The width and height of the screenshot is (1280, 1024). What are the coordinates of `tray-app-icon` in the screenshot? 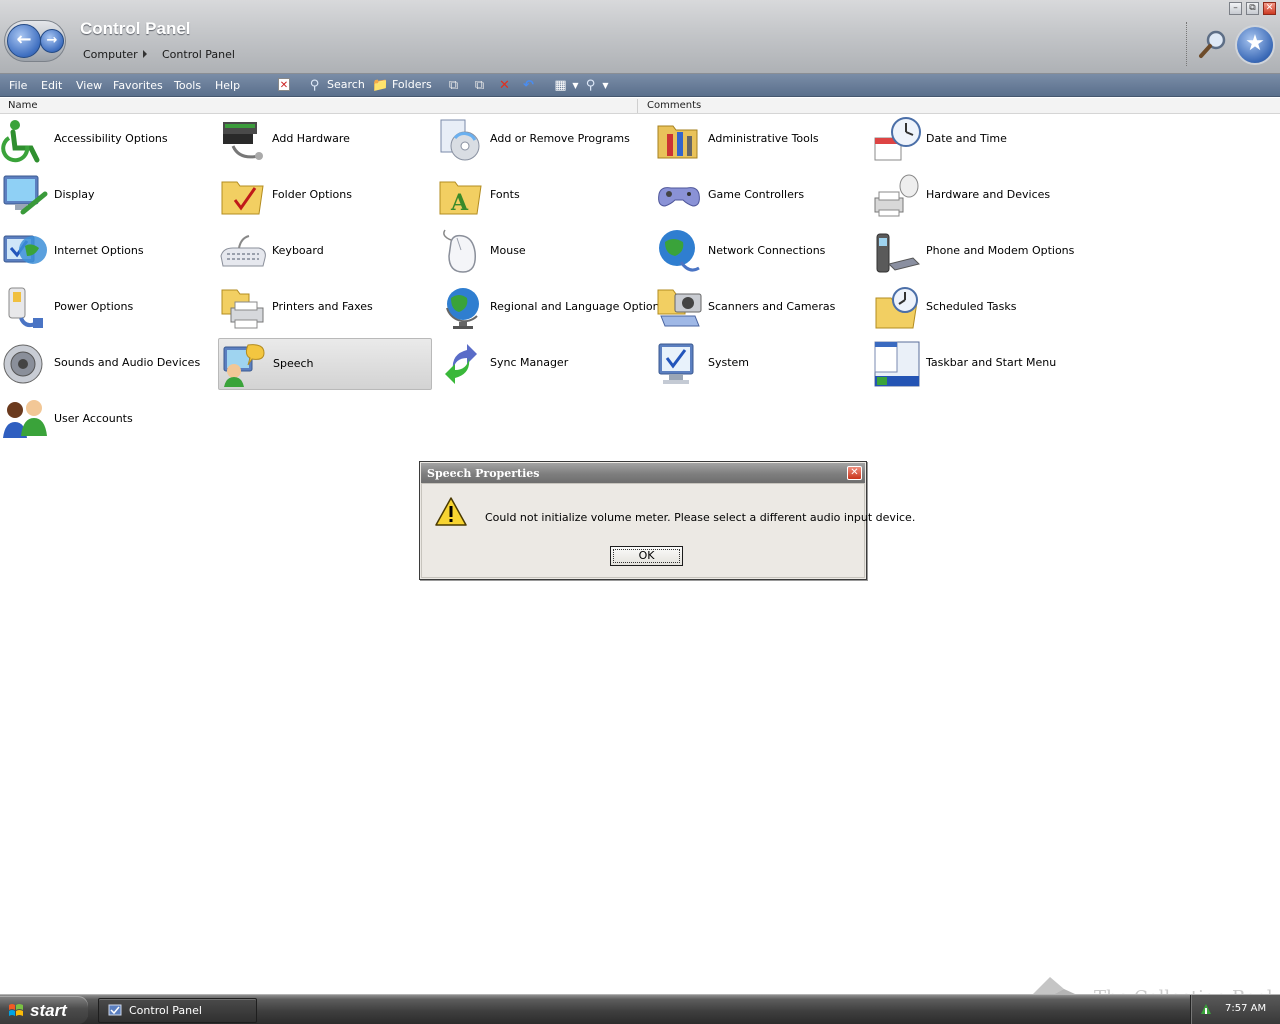 It's located at (1206, 1009).